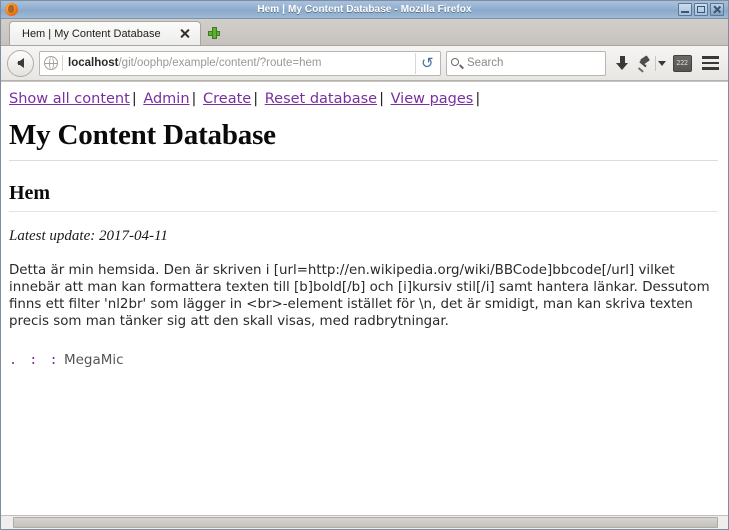 The image size is (729, 530). I want to click on extension-badge-icon: 222, so click(682, 63).